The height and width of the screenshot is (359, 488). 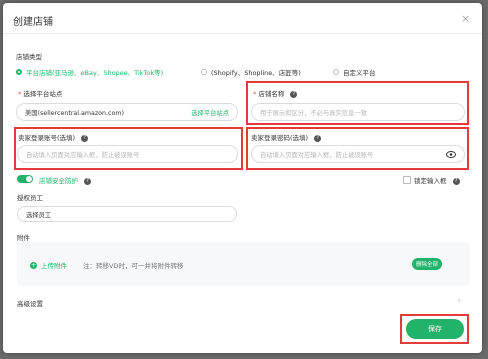 What do you see at coordinates (451, 154) in the screenshot?
I see `eye-icon` at bounding box center [451, 154].